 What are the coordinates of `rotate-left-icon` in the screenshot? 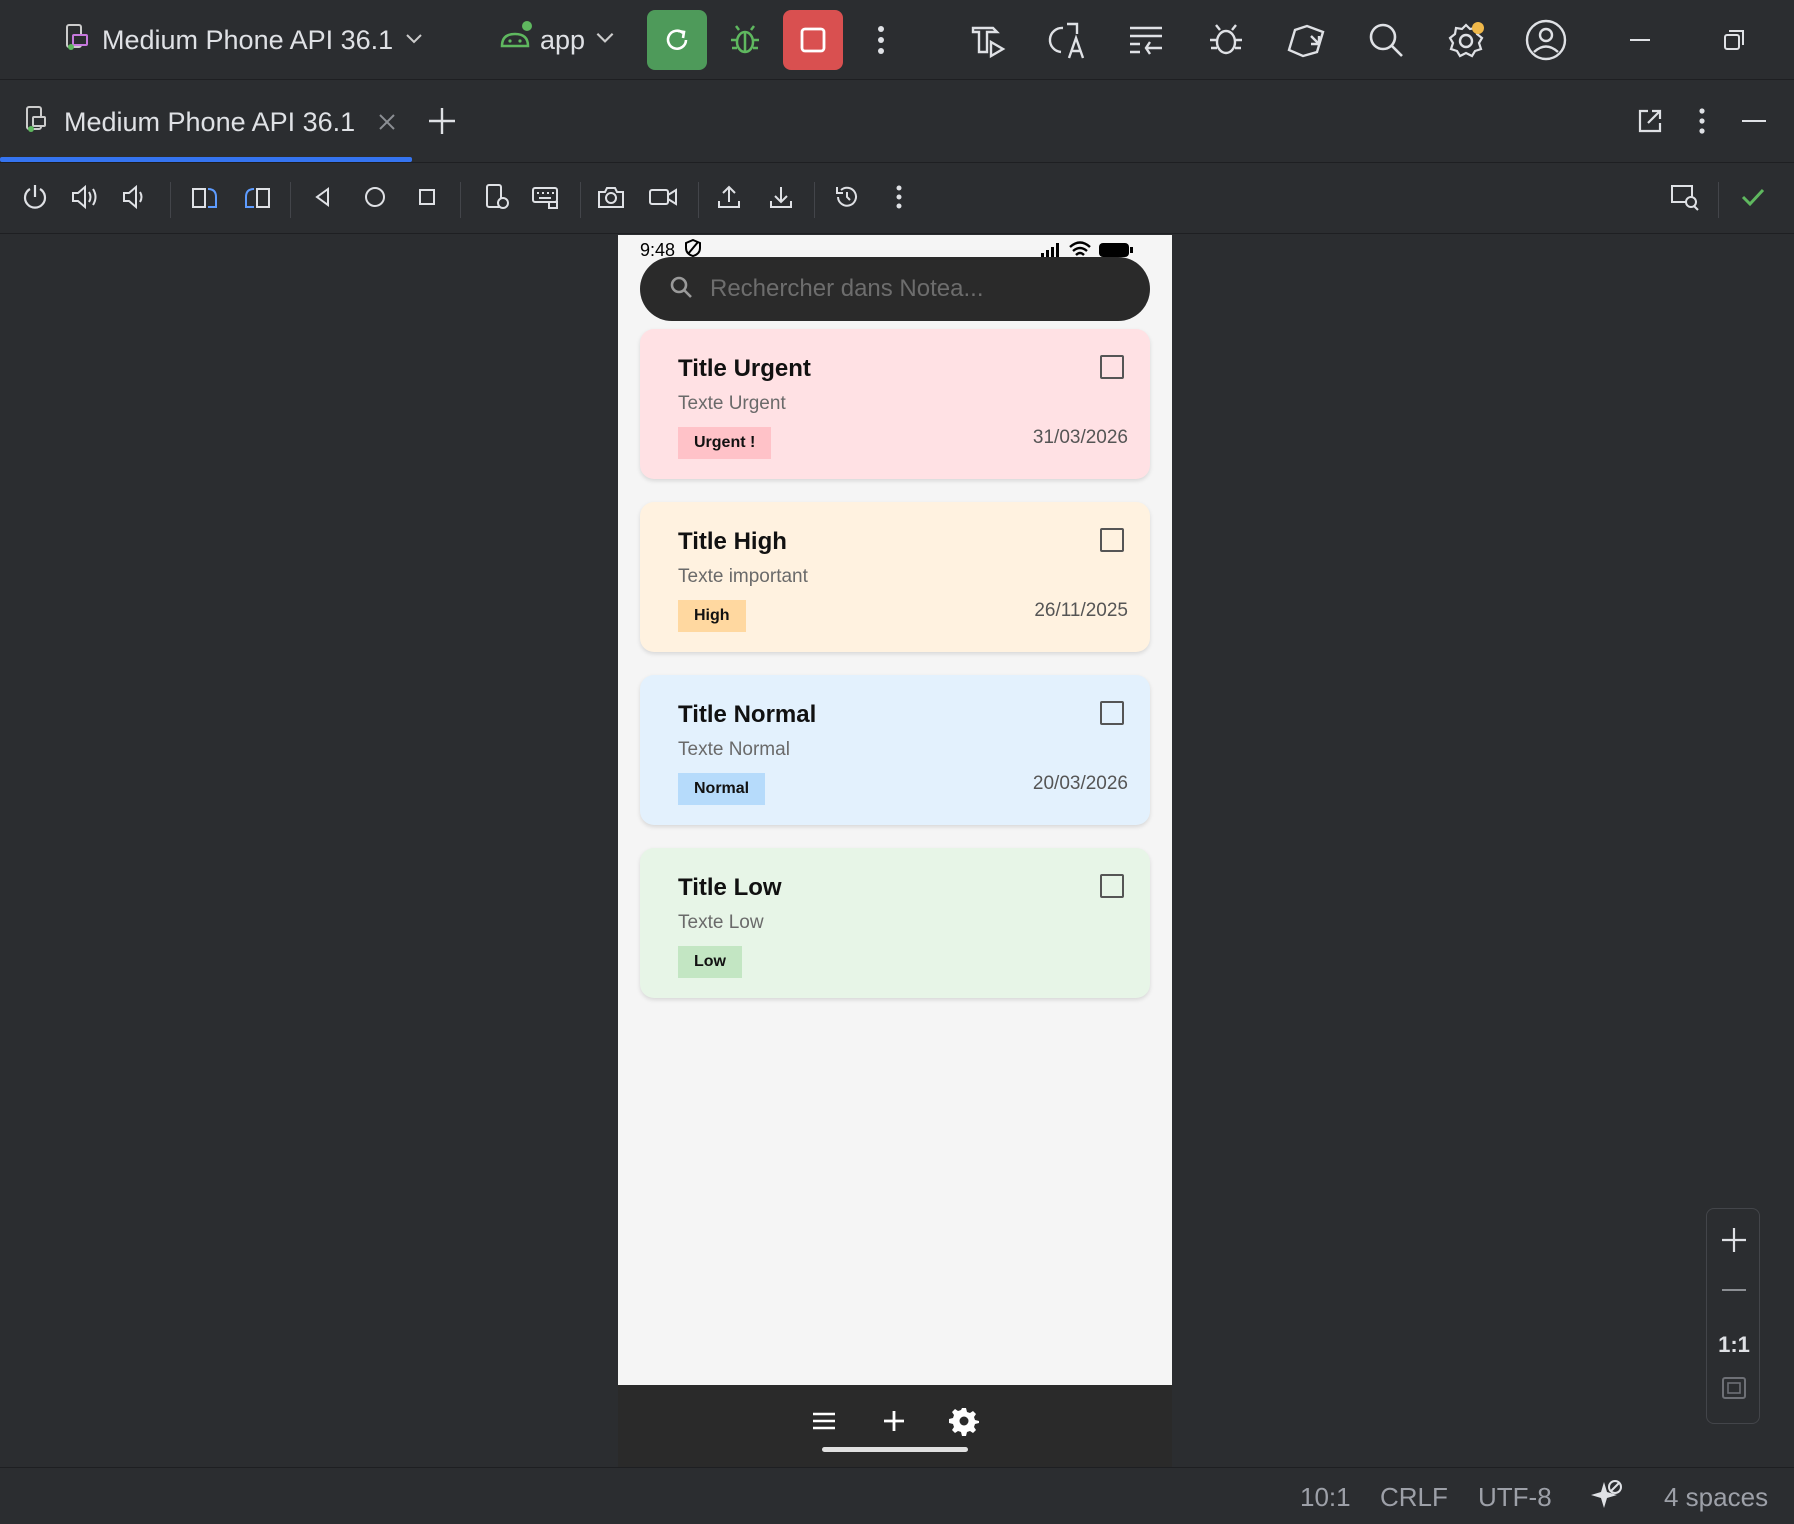 It's located at (205, 199).